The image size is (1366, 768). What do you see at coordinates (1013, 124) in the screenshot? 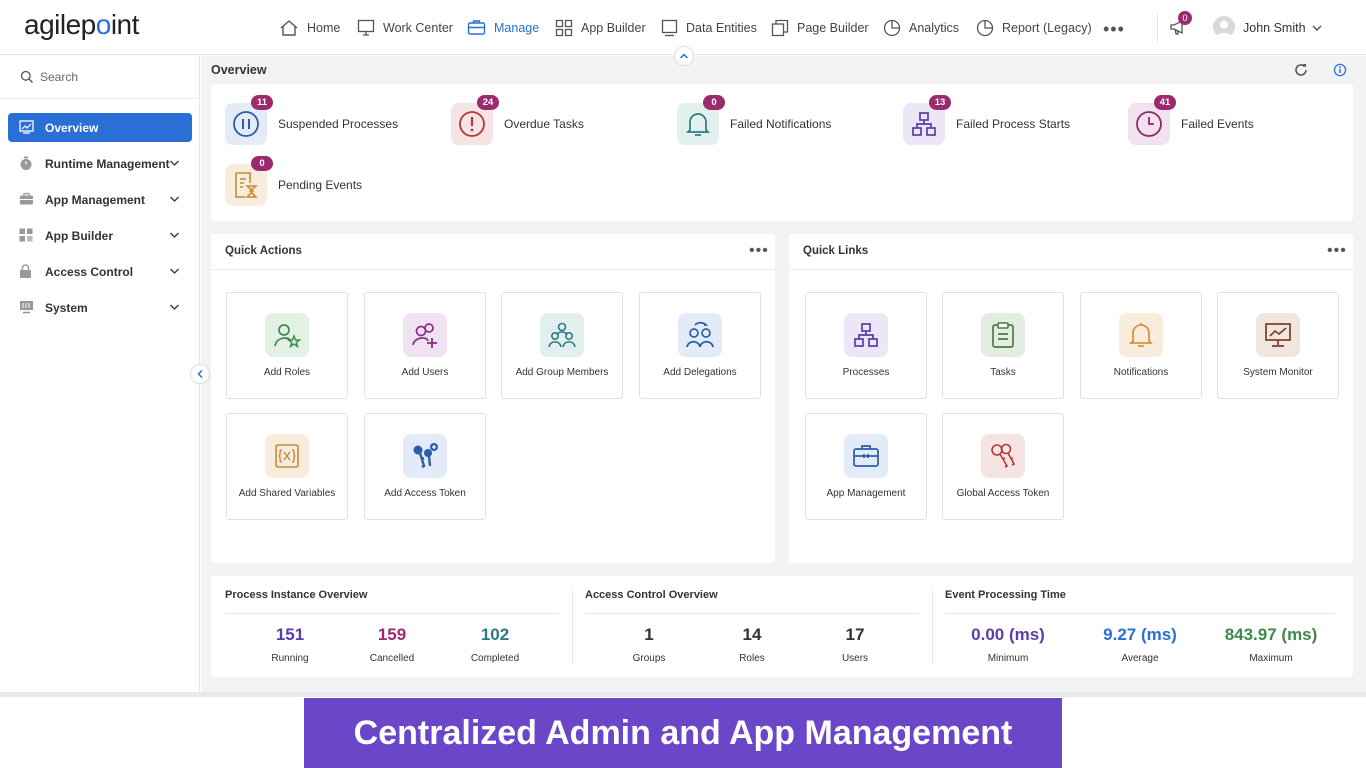
I see `stat-label: Failed Process Starts` at bounding box center [1013, 124].